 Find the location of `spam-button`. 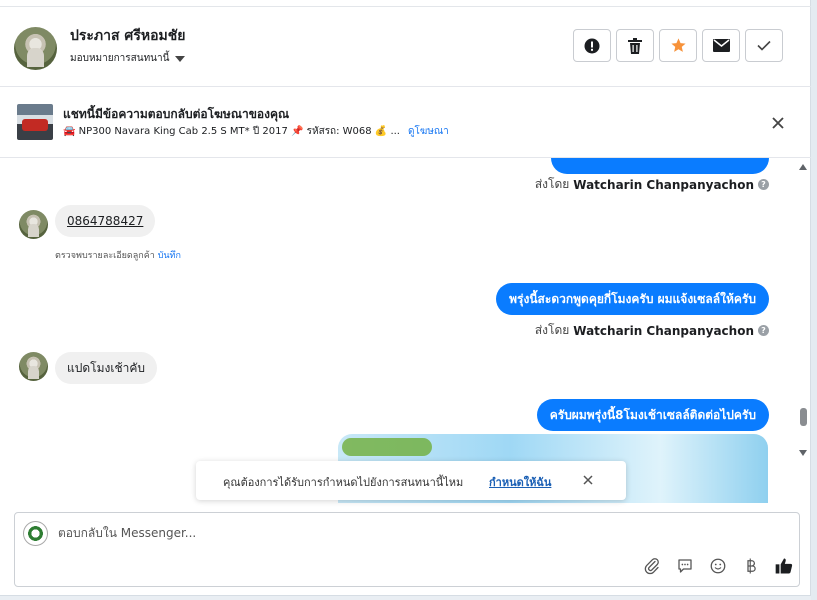

spam-button is located at coordinates (592, 45).